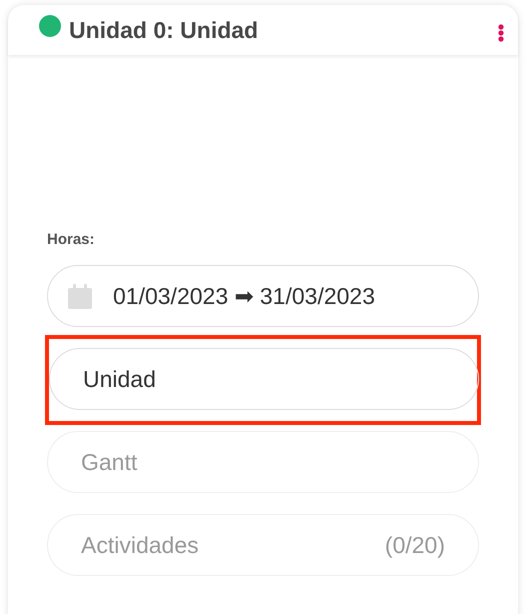 Image resolution: width=526 pixels, height=614 pixels. Describe the element at coordinates (264, 379) in the screenshot. I see `field-row: Unidad` at that location.